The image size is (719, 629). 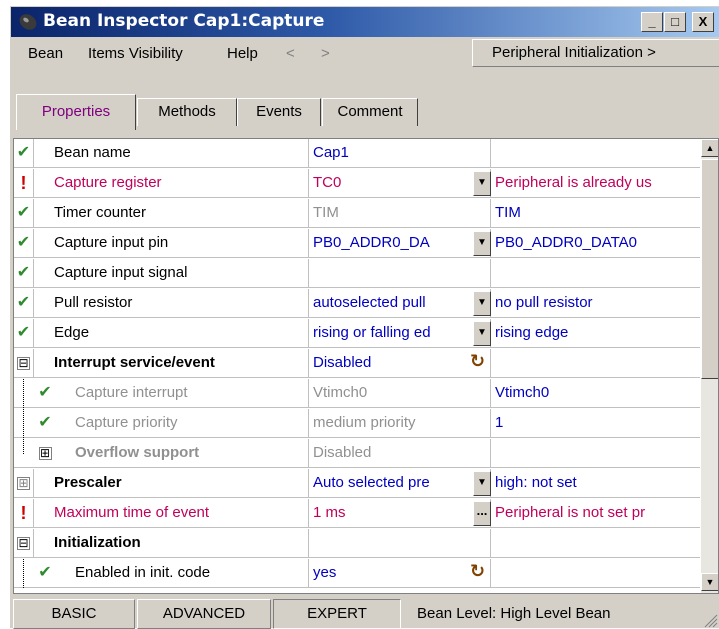 What do you see at coordinates (74, 614) in the screenshot?
I see `basic-level-button: BASIC` at bounding box center [74, 614].